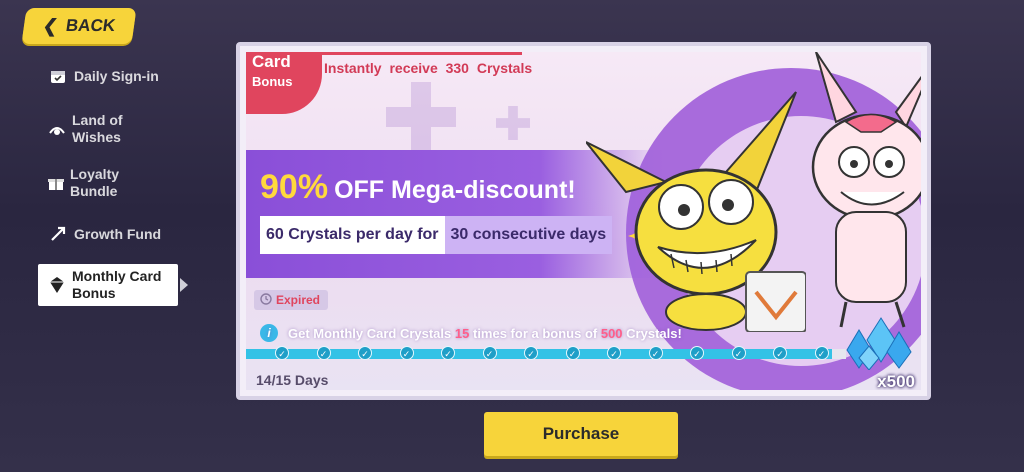  I want to click on discount-headline: 90% OFF Mega-discount!, so click(418, 187).